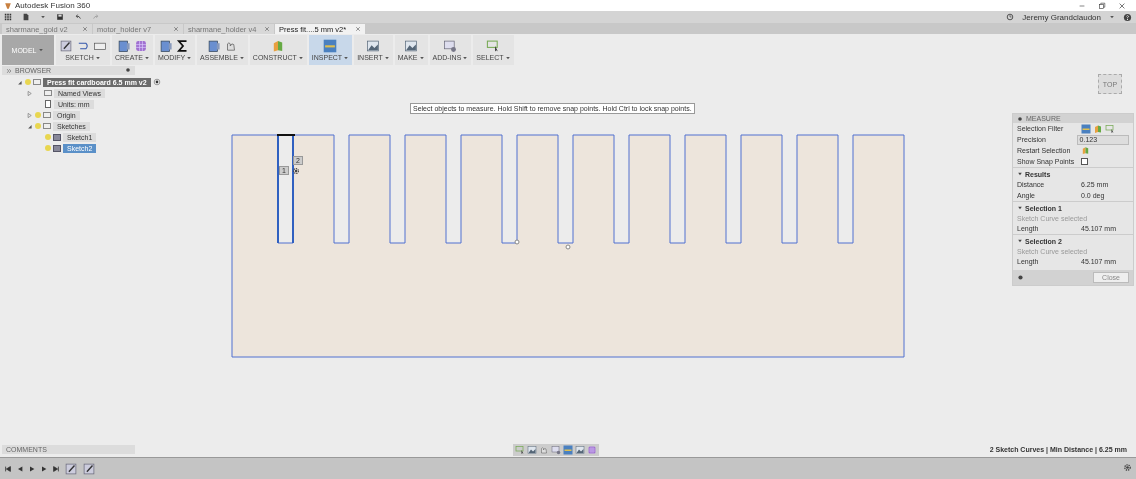  What do you see at coordinates (1102, 5) in the screenshot?
I see `restore-icon` at bounding box center [1102, 5].